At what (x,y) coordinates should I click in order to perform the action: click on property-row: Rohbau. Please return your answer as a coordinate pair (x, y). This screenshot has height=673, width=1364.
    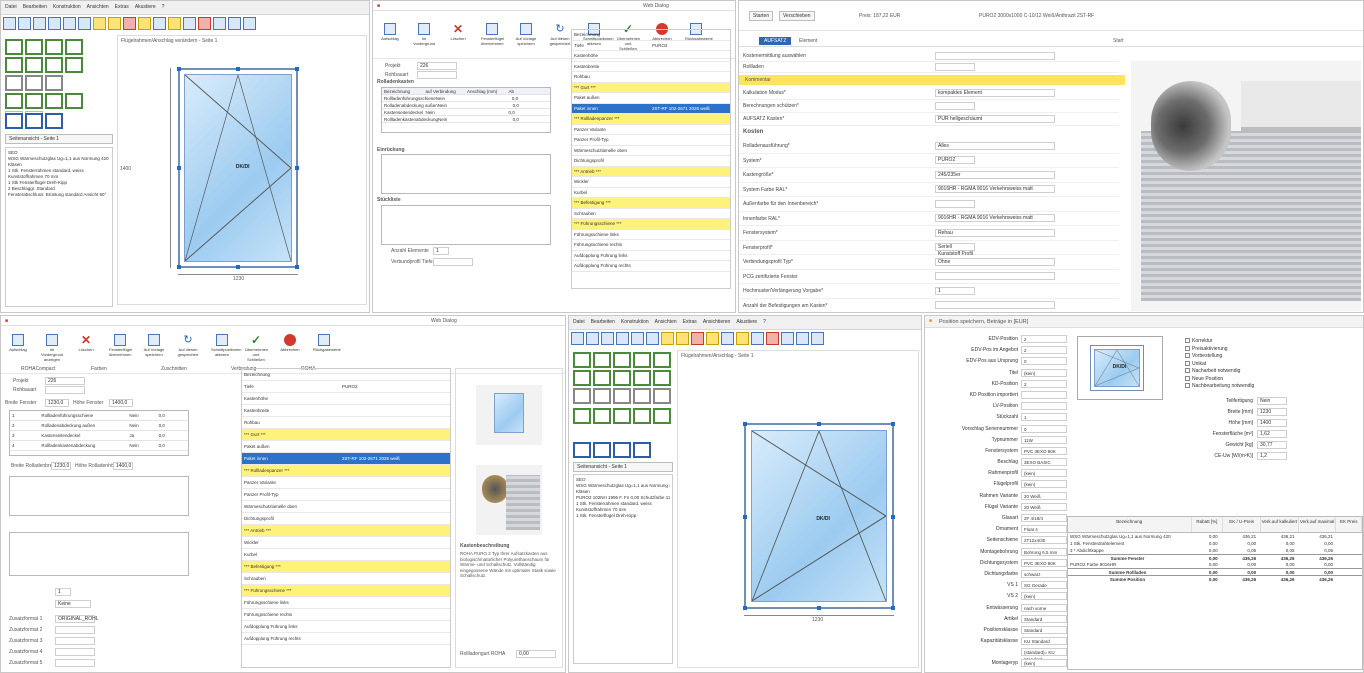
    Looking at the image, I should click on (651, 77).